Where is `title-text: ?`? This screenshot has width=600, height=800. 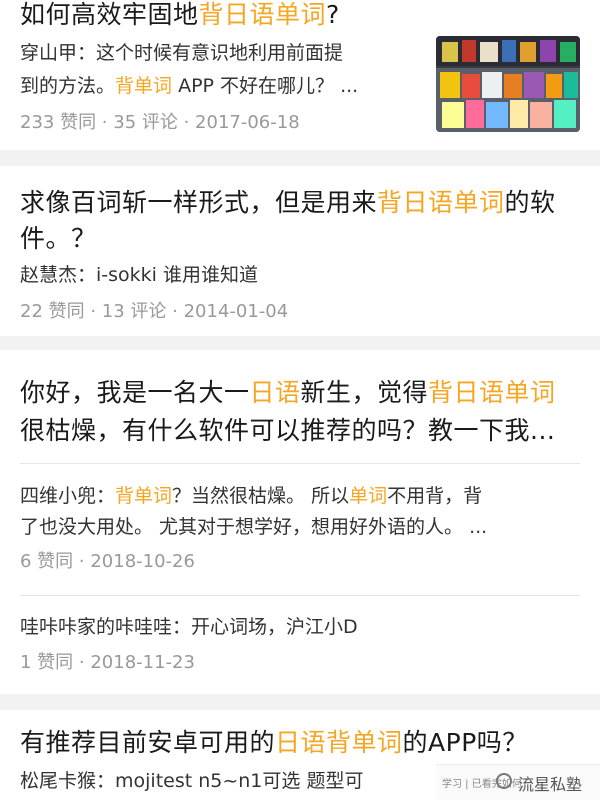
title-text: ? is located at coordinates (333, 14).